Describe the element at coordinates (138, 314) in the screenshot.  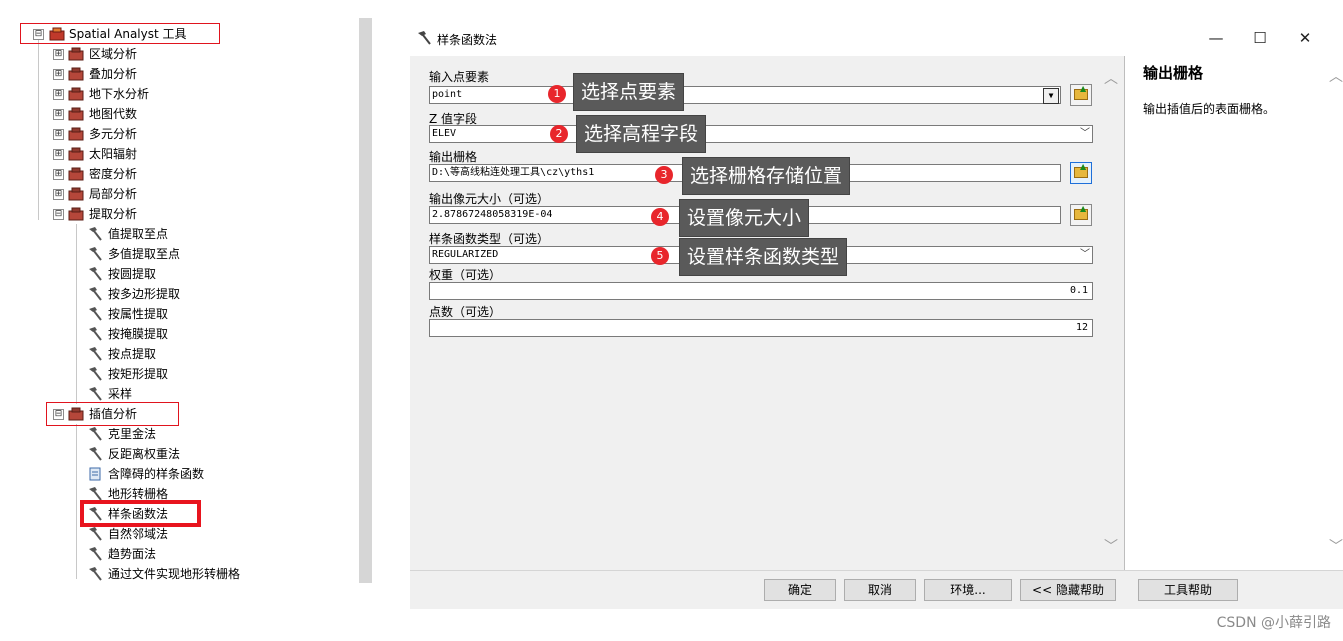
I see `tree-item-label: 按属性提取` at that location.